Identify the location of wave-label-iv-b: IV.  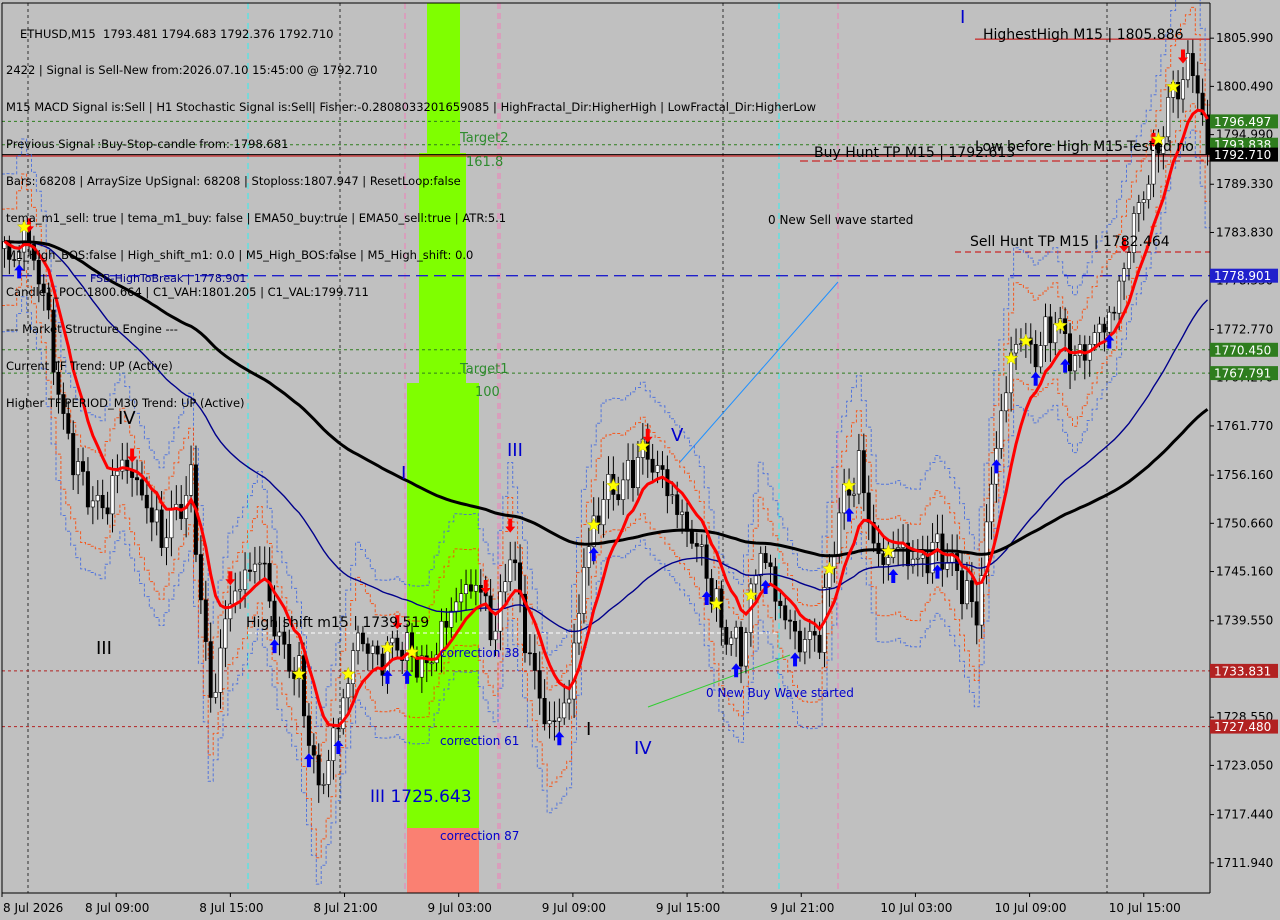
(643, 748).